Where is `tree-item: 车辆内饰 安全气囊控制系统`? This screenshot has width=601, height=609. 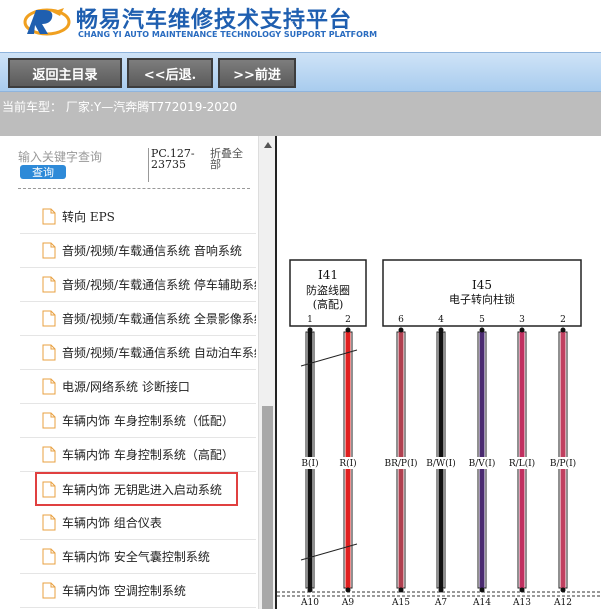
tree-item: 车辆内饰 安全气囊控制系统 is located at coordinates (138, 557).